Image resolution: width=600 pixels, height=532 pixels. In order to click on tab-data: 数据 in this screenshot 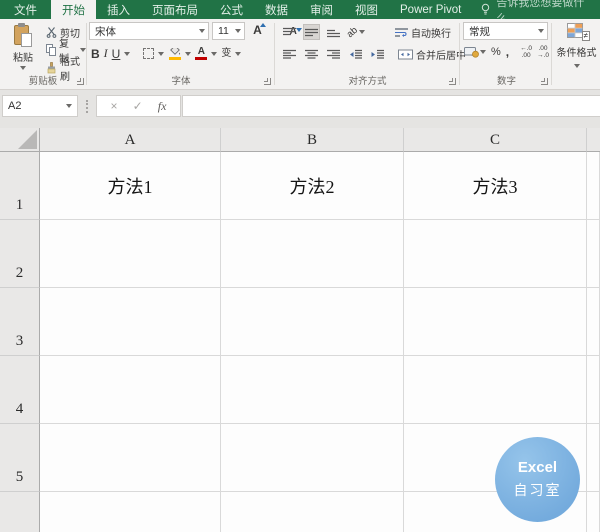, I will do `click(276, 9)`.